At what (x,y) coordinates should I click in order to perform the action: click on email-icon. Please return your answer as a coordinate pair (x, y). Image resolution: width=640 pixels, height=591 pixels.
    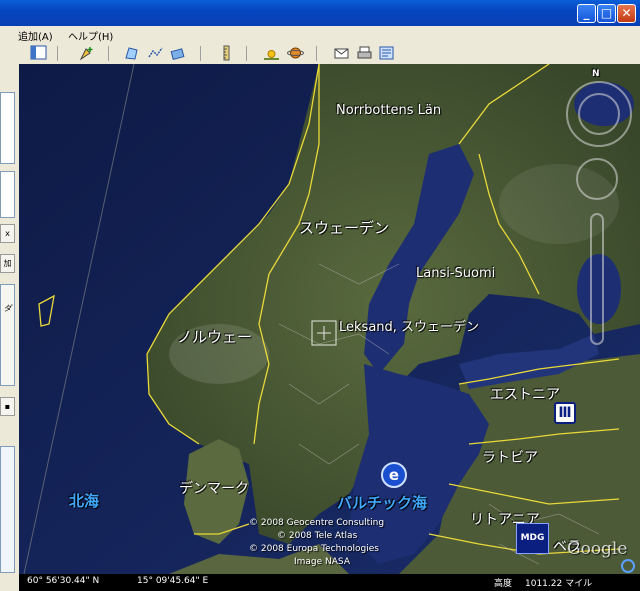
    Looking at the image, I should click on (341, 53).